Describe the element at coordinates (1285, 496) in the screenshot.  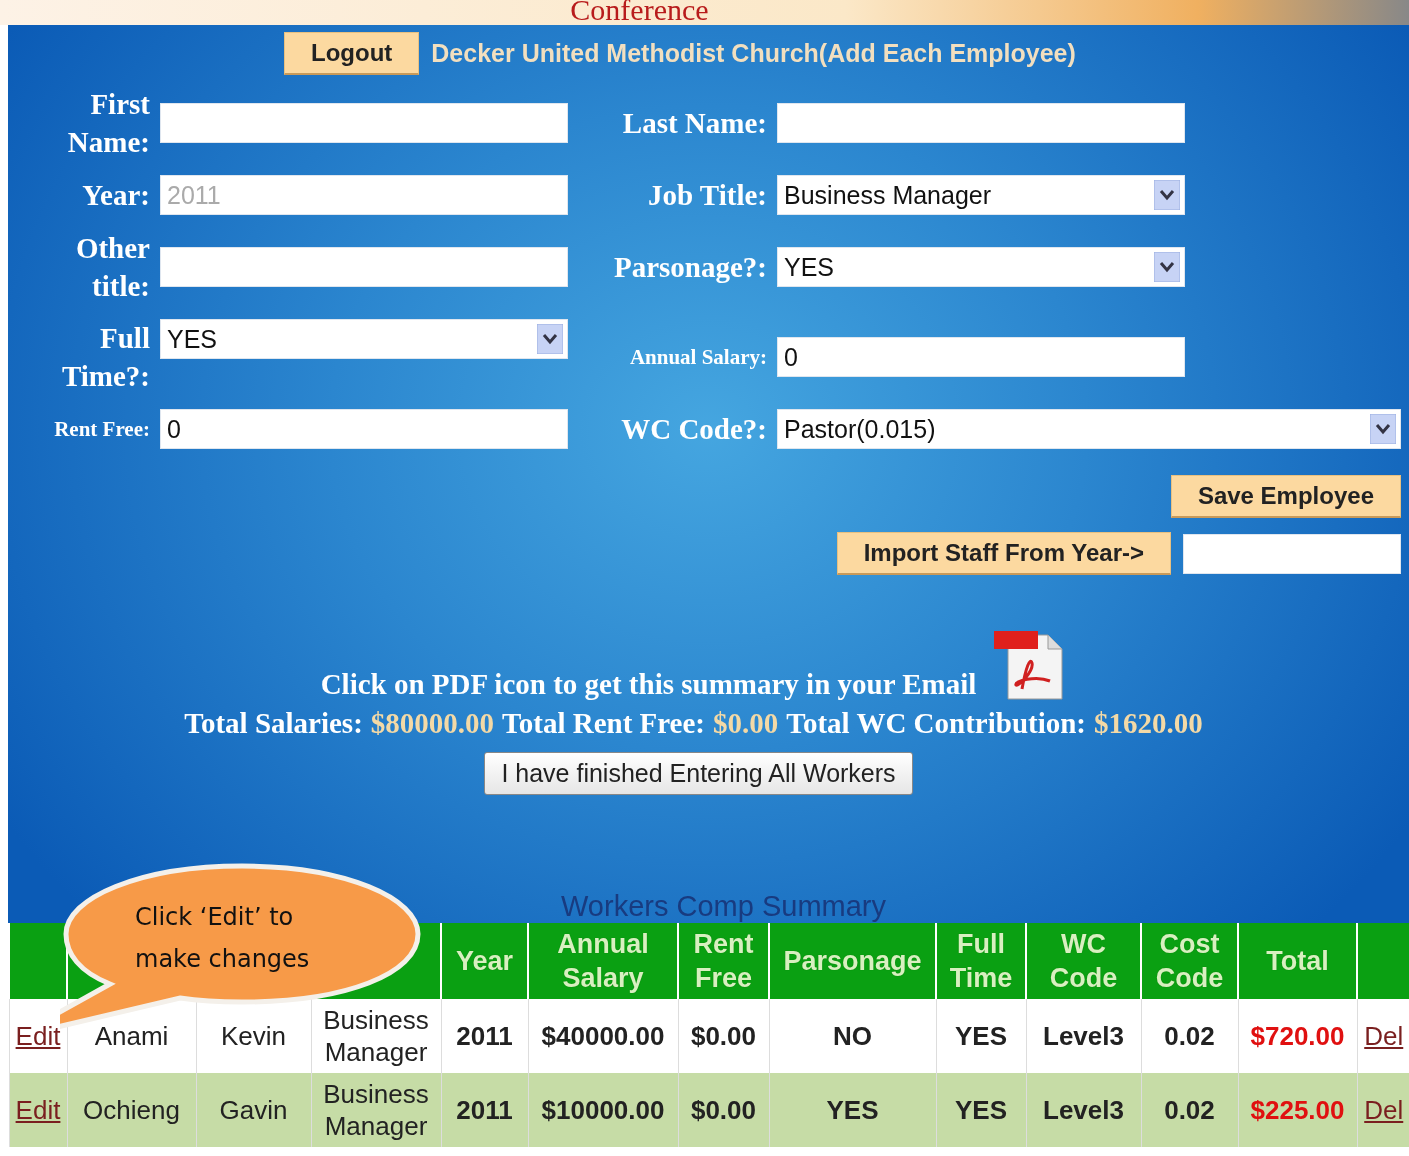
I see `save-employee-button: Save Employee` at that location.